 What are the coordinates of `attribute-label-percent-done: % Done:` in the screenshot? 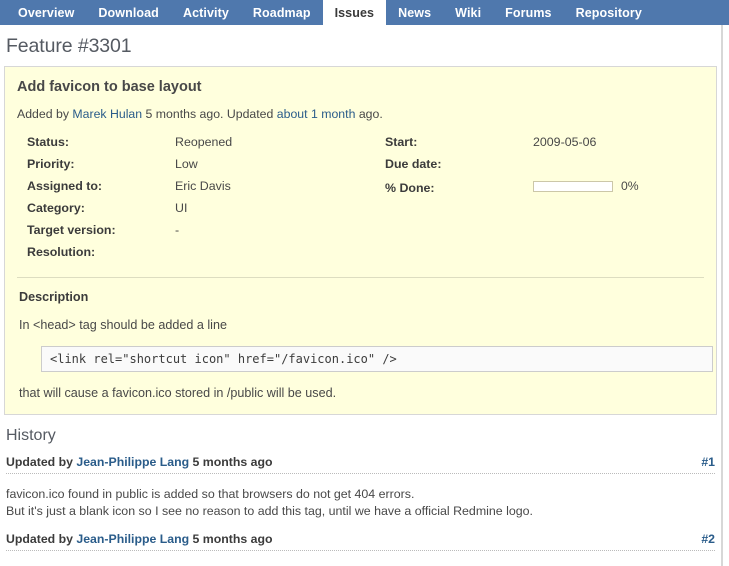 It's located at (410, 187).